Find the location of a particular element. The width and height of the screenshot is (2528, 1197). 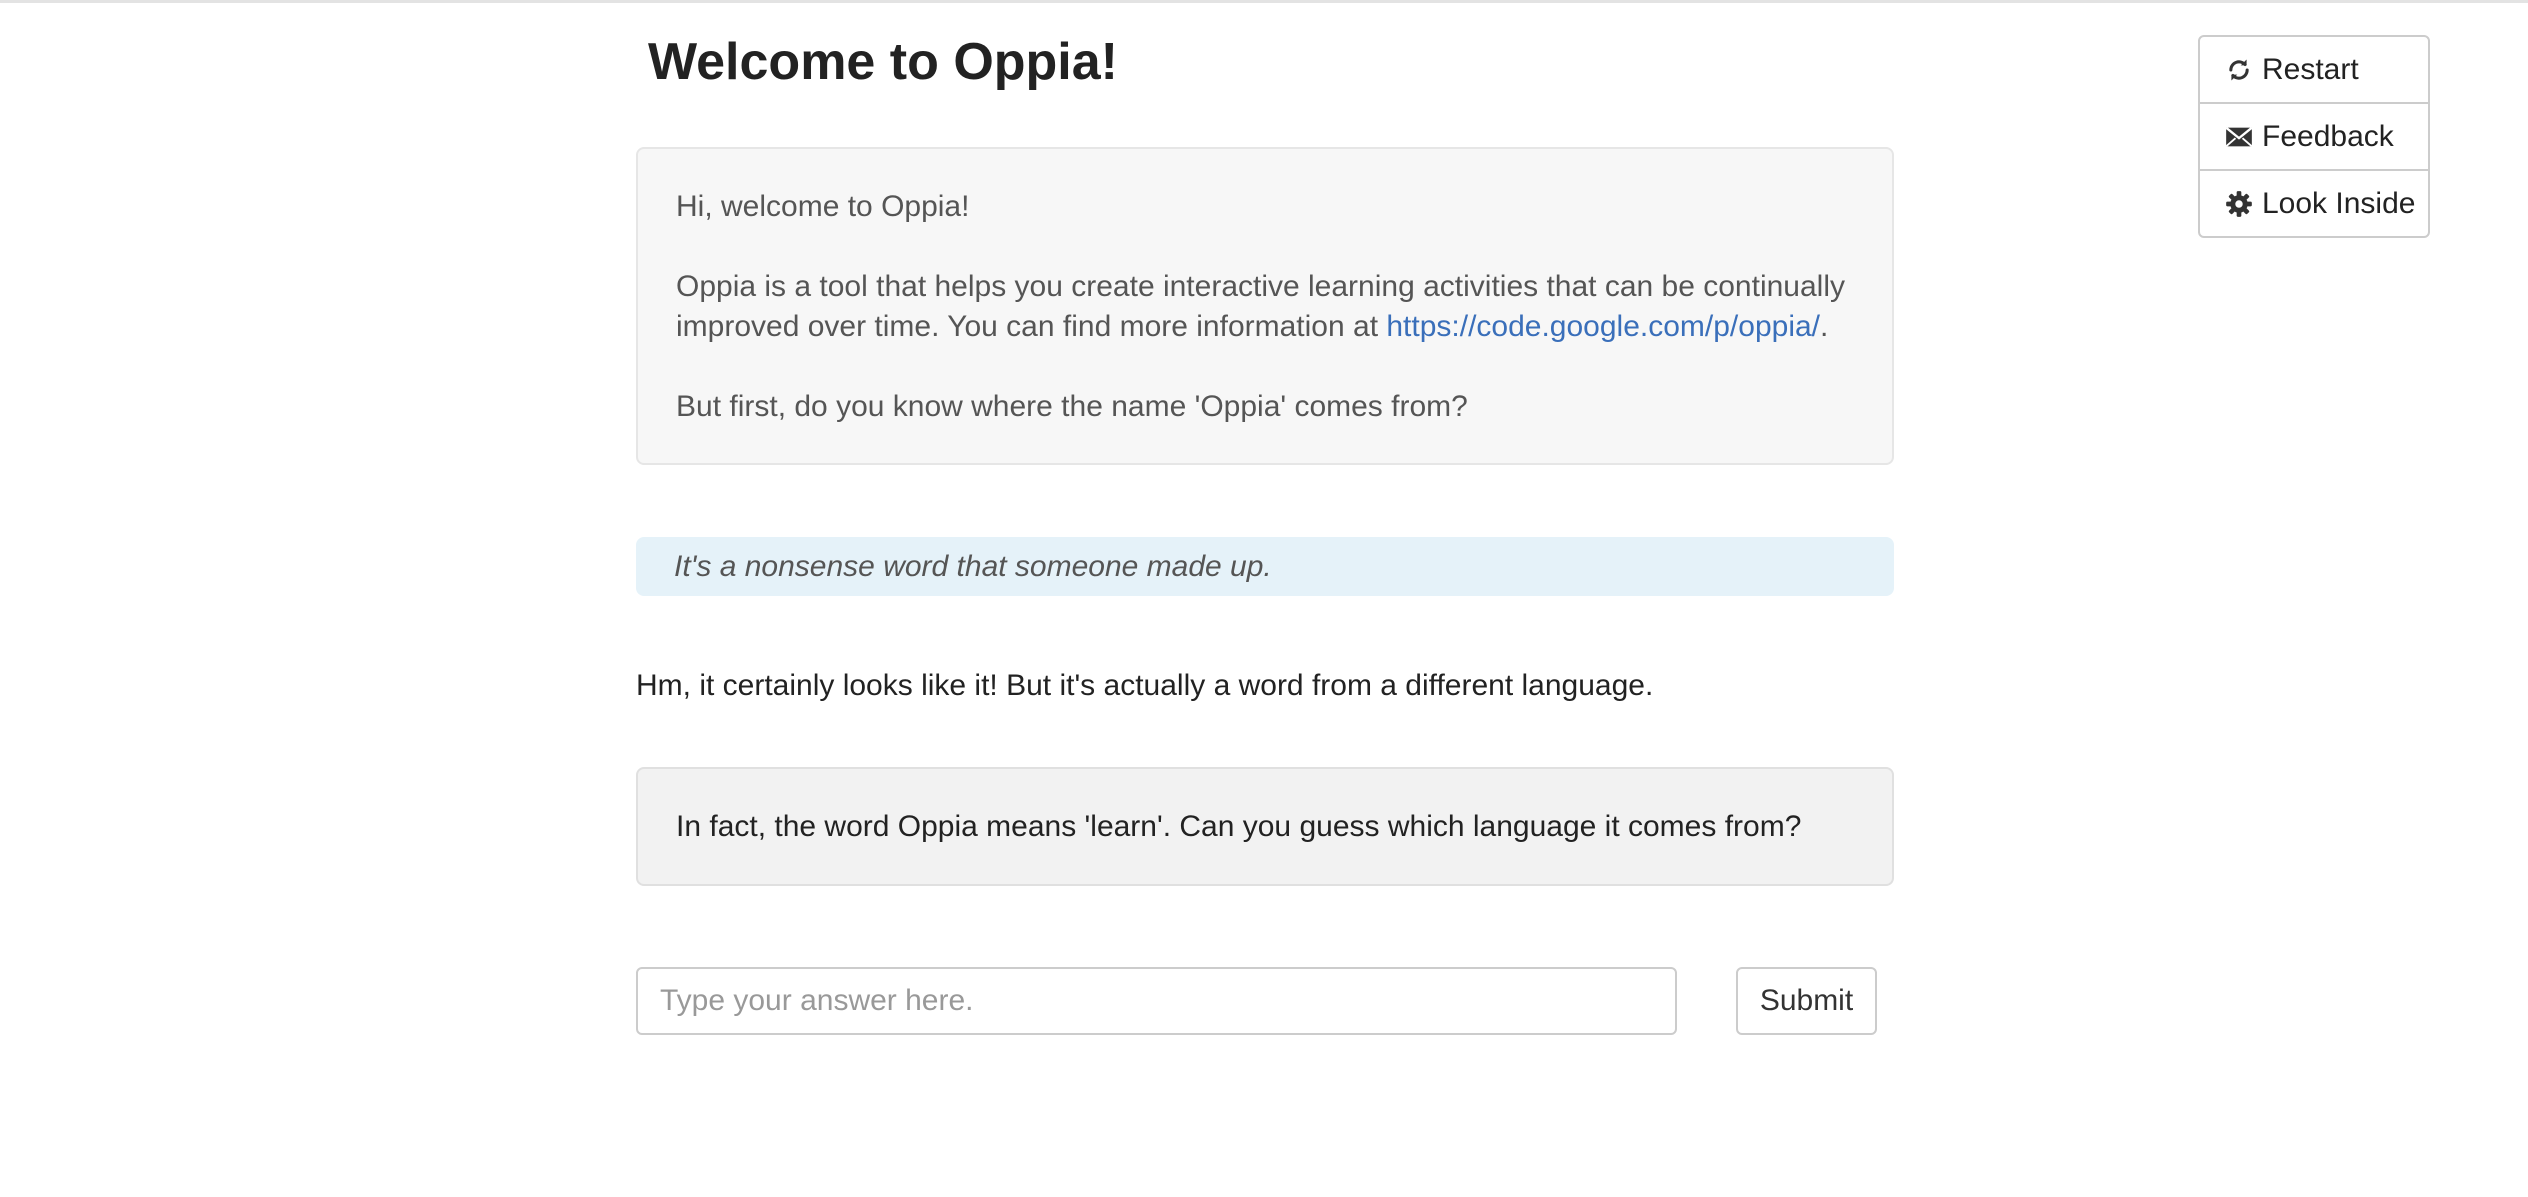

submit-button: Submit is located at coordinates (1806, 1001).